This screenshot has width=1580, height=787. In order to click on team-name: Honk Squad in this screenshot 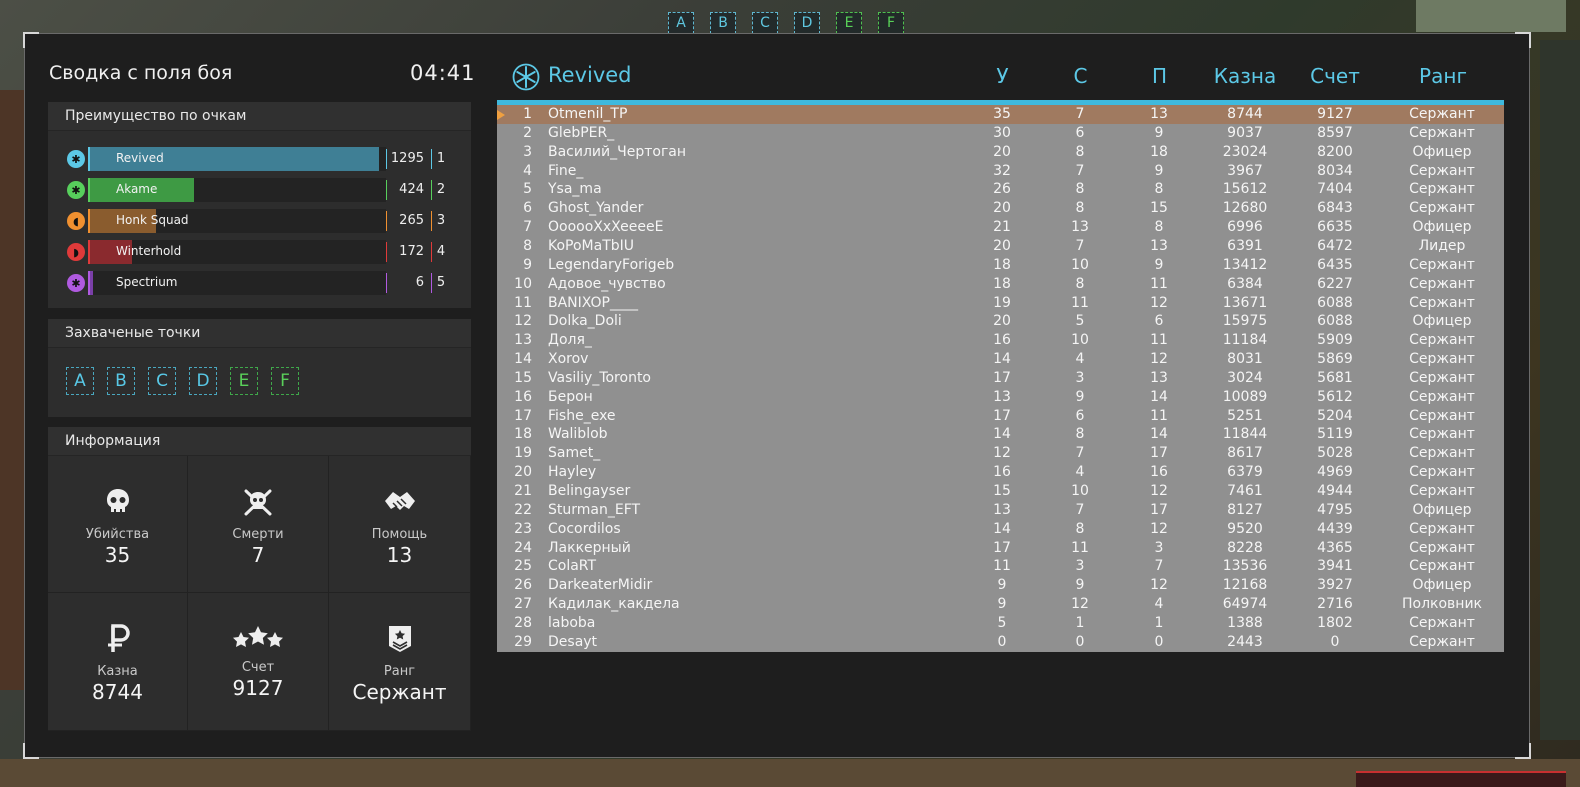, I will do `click(152, 220)`.